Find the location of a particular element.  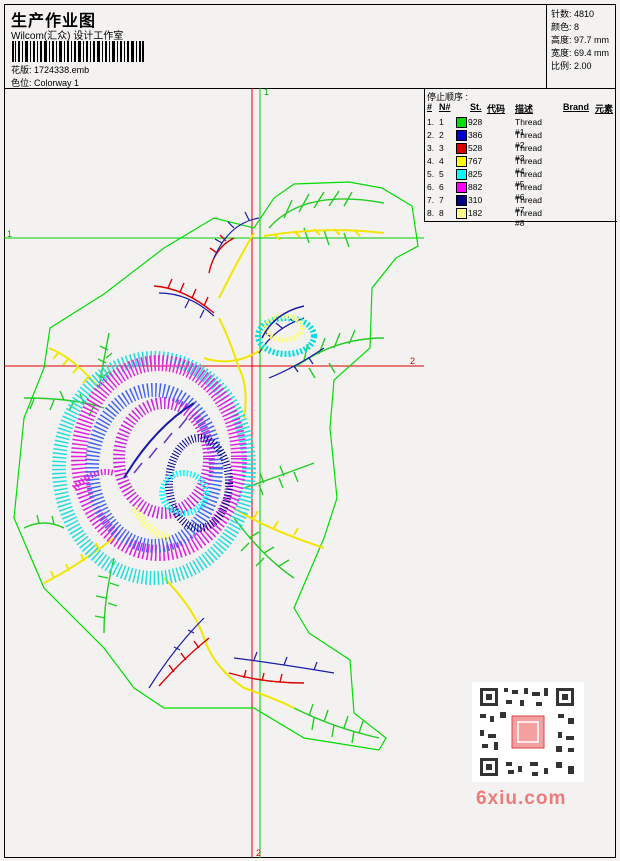

row-code: 767 is located at coordinates (475, 161).